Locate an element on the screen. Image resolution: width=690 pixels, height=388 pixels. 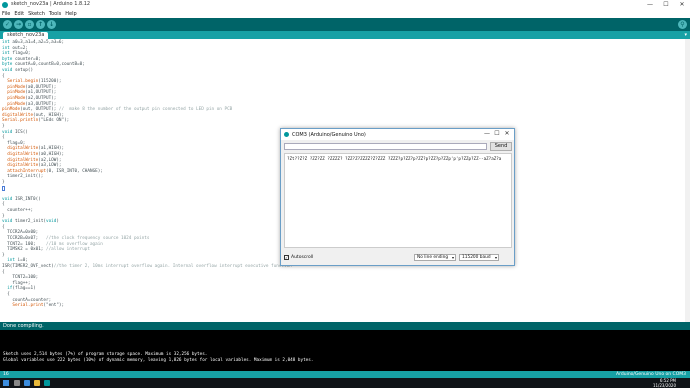
maximize-button: ☐ is located at coordinates (666, 5).